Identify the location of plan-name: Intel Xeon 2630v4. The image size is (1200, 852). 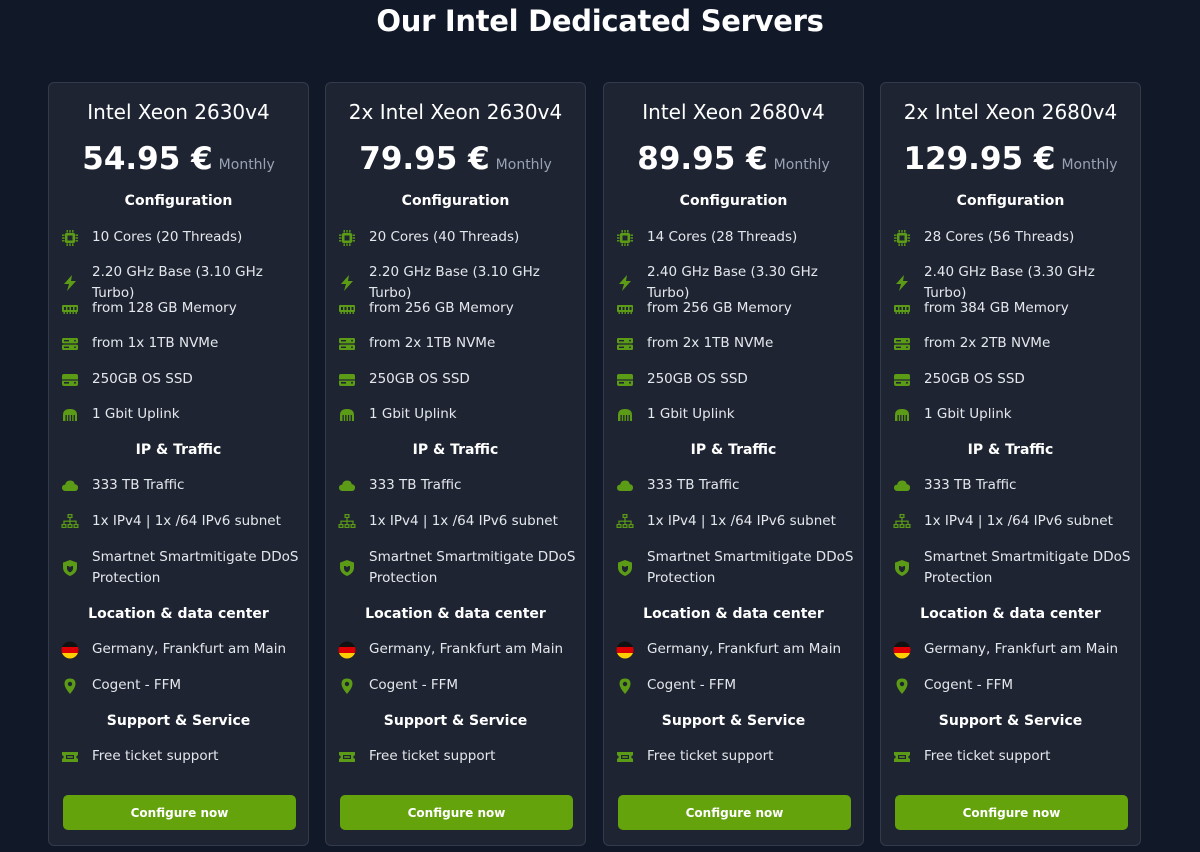
(178, 112).